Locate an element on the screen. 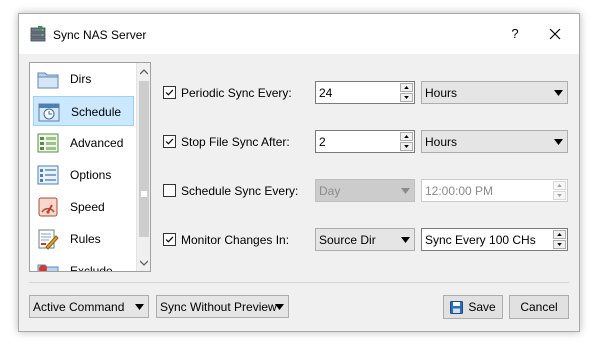 The image size is (600, 352). schedule-sync-time-stepper: 12:00:00 PM is located at coordinates (494, 190).